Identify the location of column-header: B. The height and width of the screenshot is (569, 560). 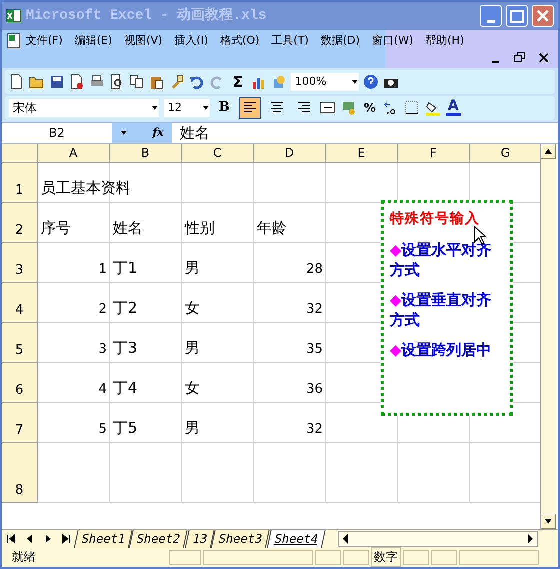
(146, 153).